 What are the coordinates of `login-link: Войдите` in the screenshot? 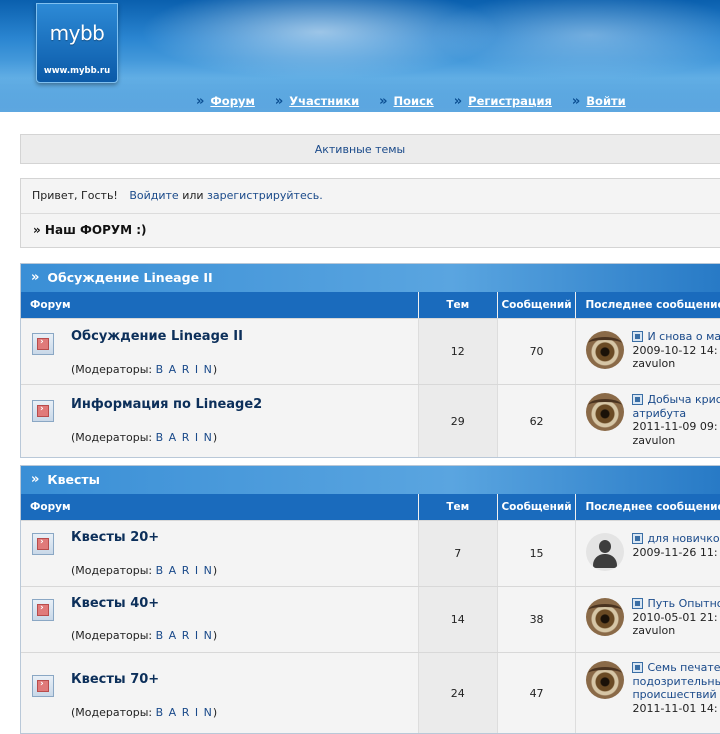 It's located at (153, 195).